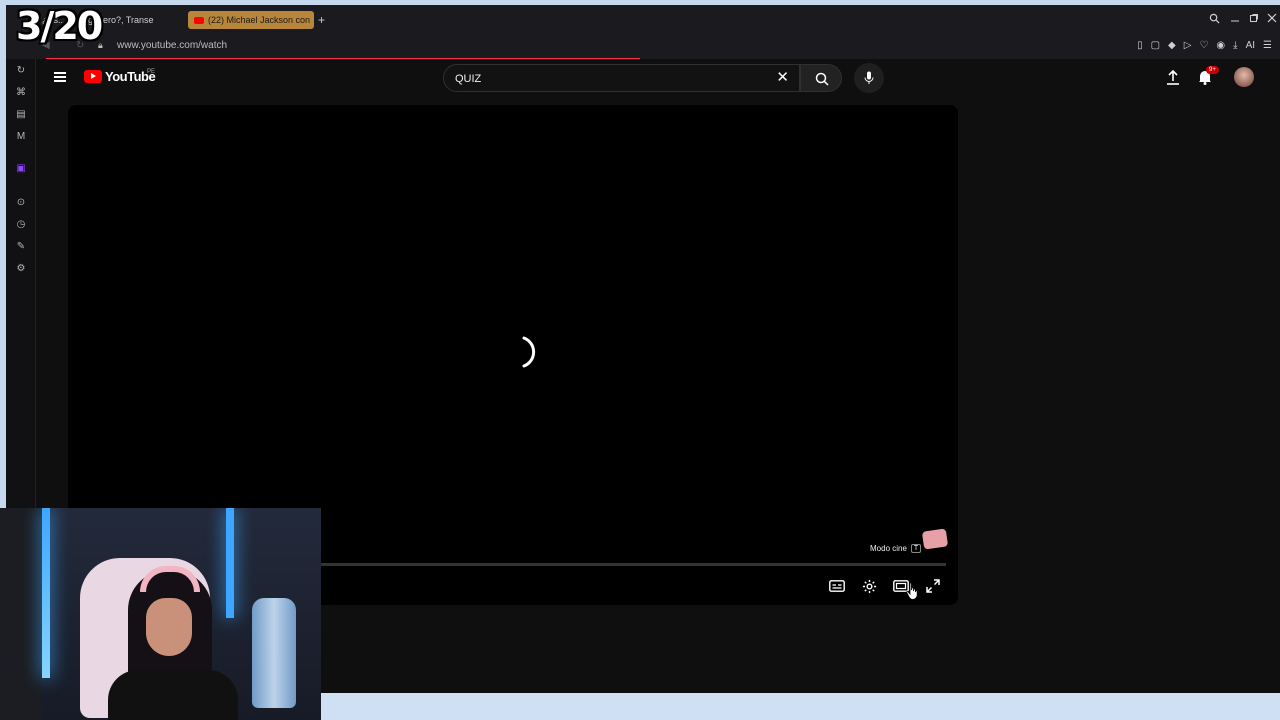 The width and height of the screenshot is (1280, 720). What do you see at coordinates (888, 548) in the screenshot?
I see `tooltip-label: Modo cine` at bounding box center [888, 548].